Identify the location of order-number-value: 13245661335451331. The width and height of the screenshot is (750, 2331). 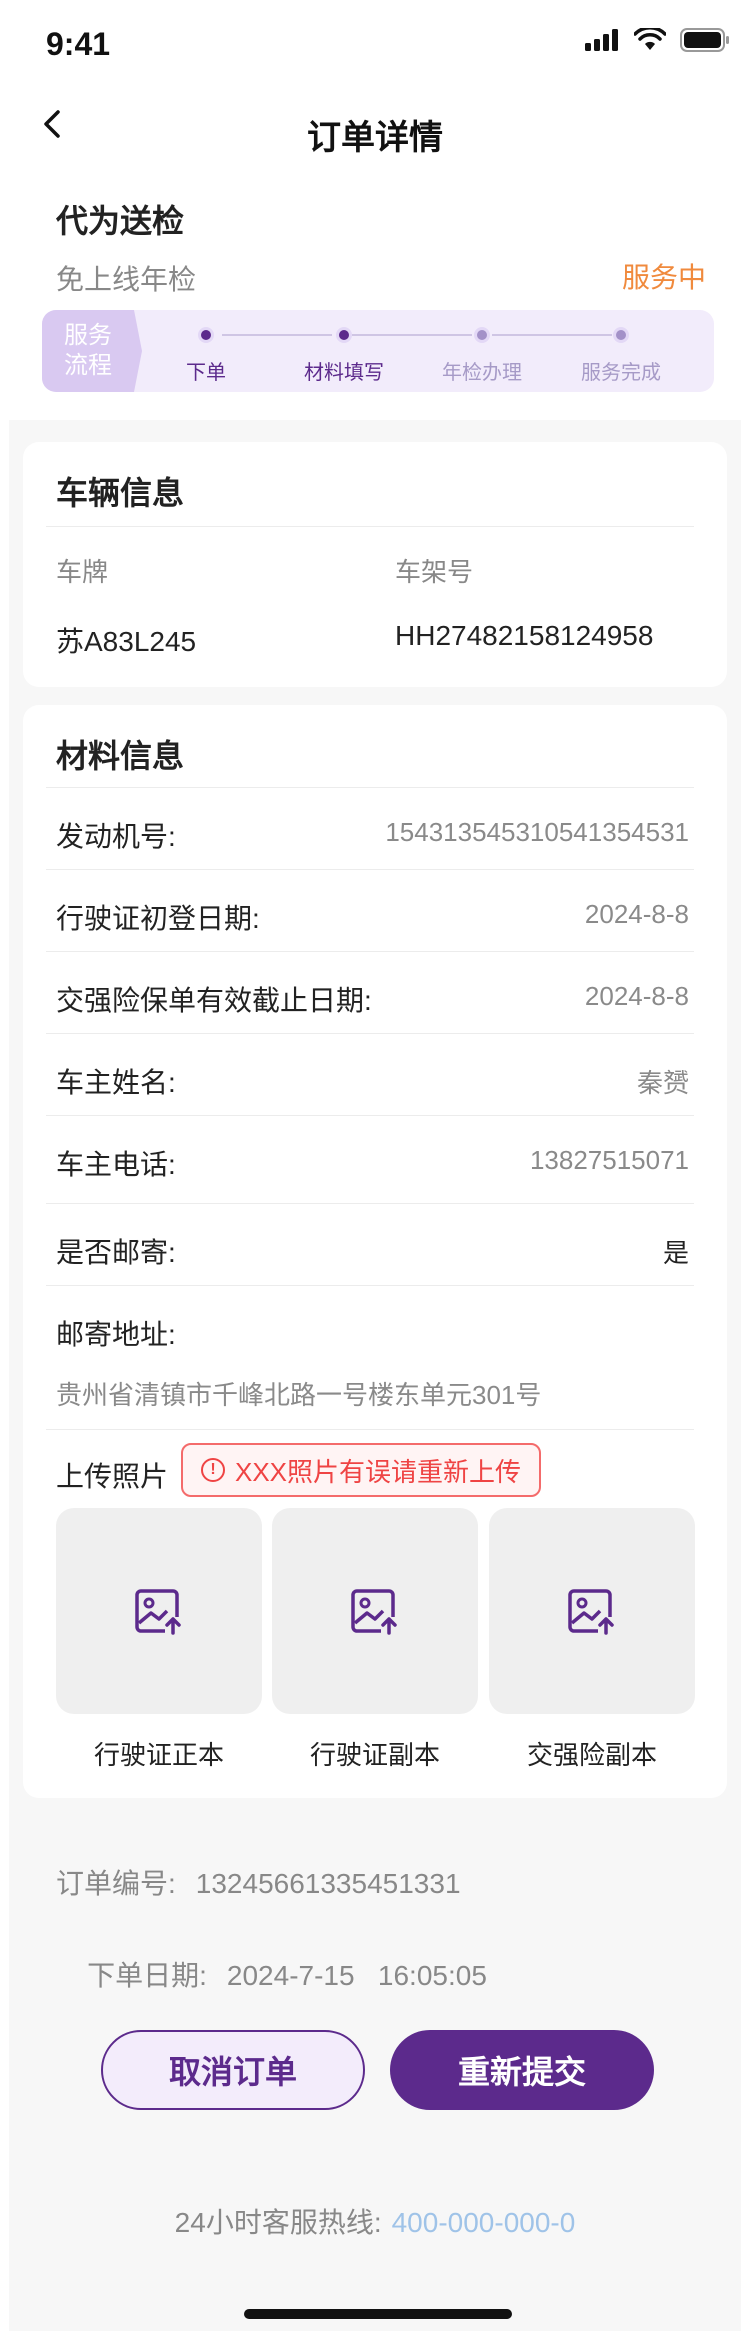
(328, 1883).